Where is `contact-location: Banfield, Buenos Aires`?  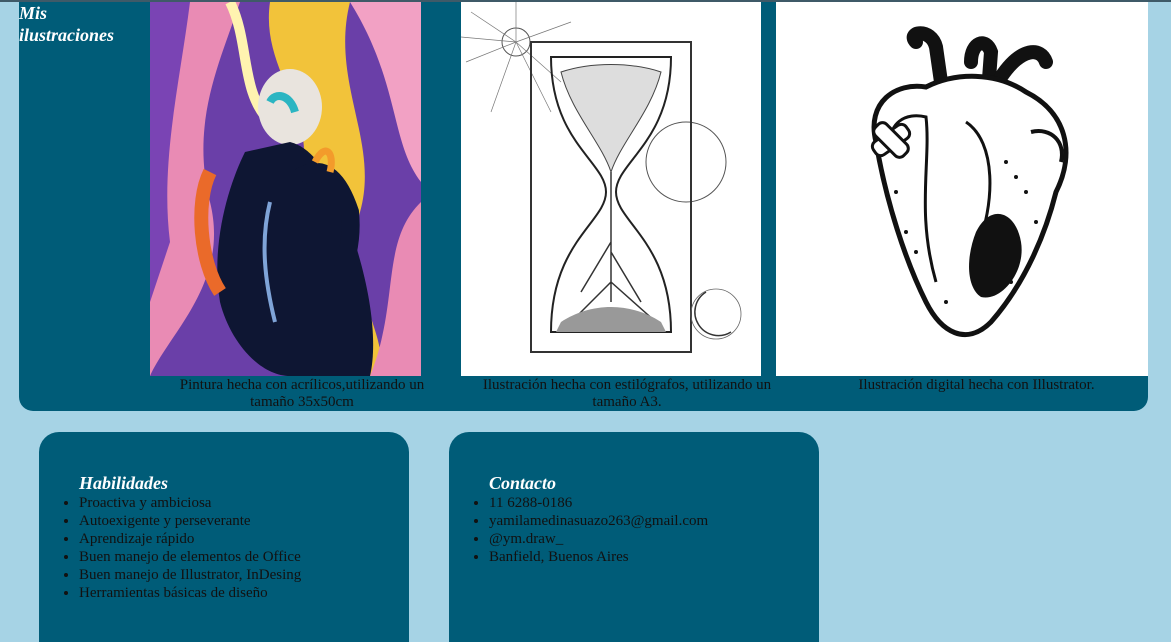
contact-location: Banfield, Buenos Aires is located at coordinates (598, 557).